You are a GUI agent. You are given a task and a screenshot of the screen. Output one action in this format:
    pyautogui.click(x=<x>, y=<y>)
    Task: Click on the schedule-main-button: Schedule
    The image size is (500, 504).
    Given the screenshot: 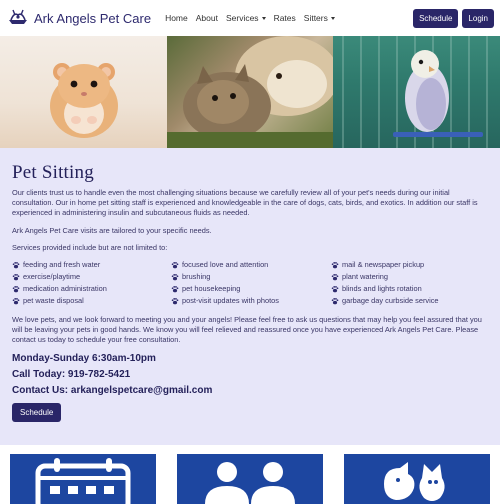 What is the action you would take?
    pyautogui.click(x=37, y=412)
    